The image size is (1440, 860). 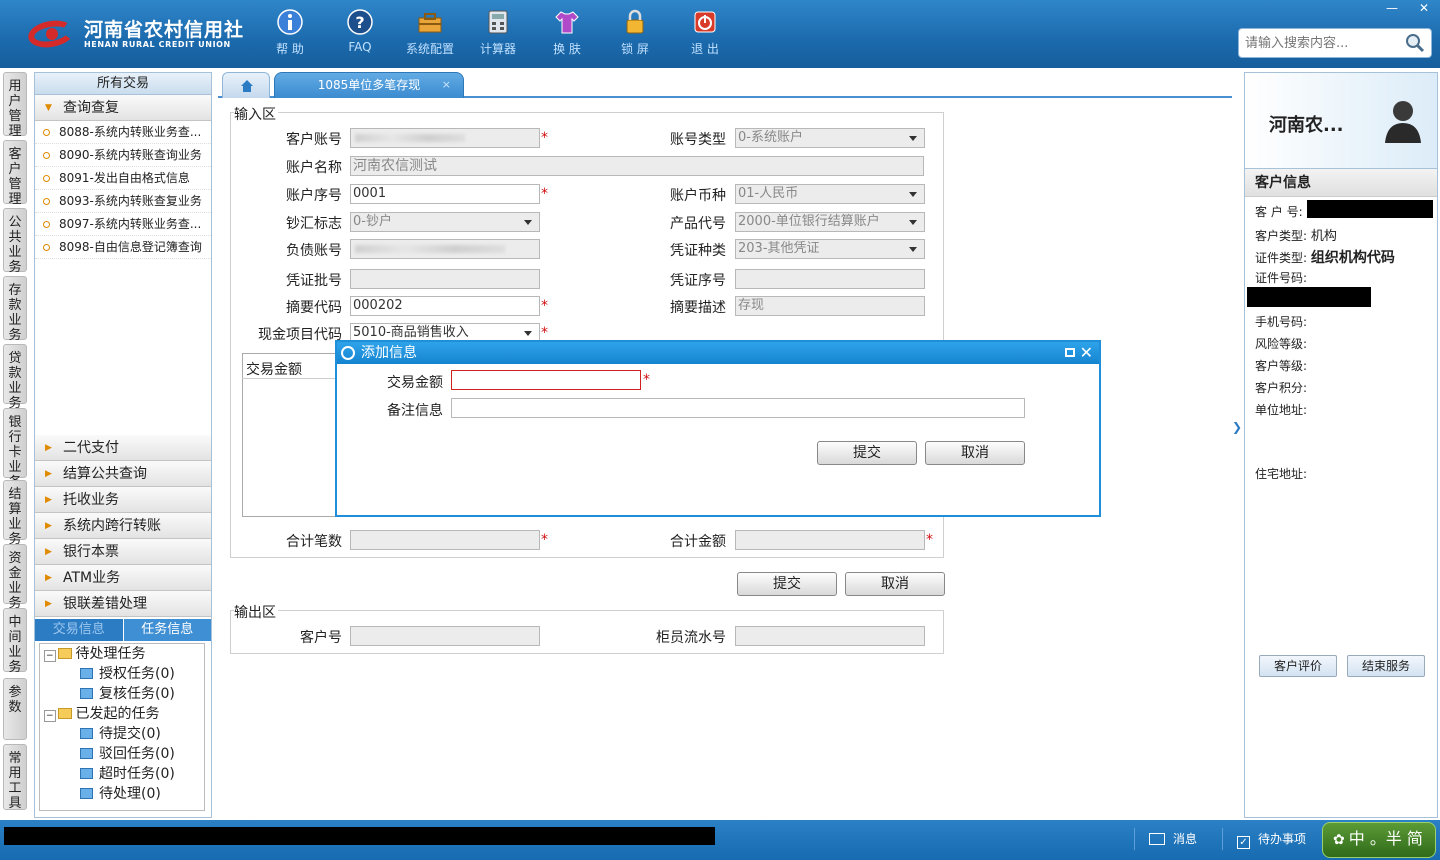 What do you see at coordinates (445, 138) in the screenshot?
I see `cust-account-field` at bounding box center [445, 138].